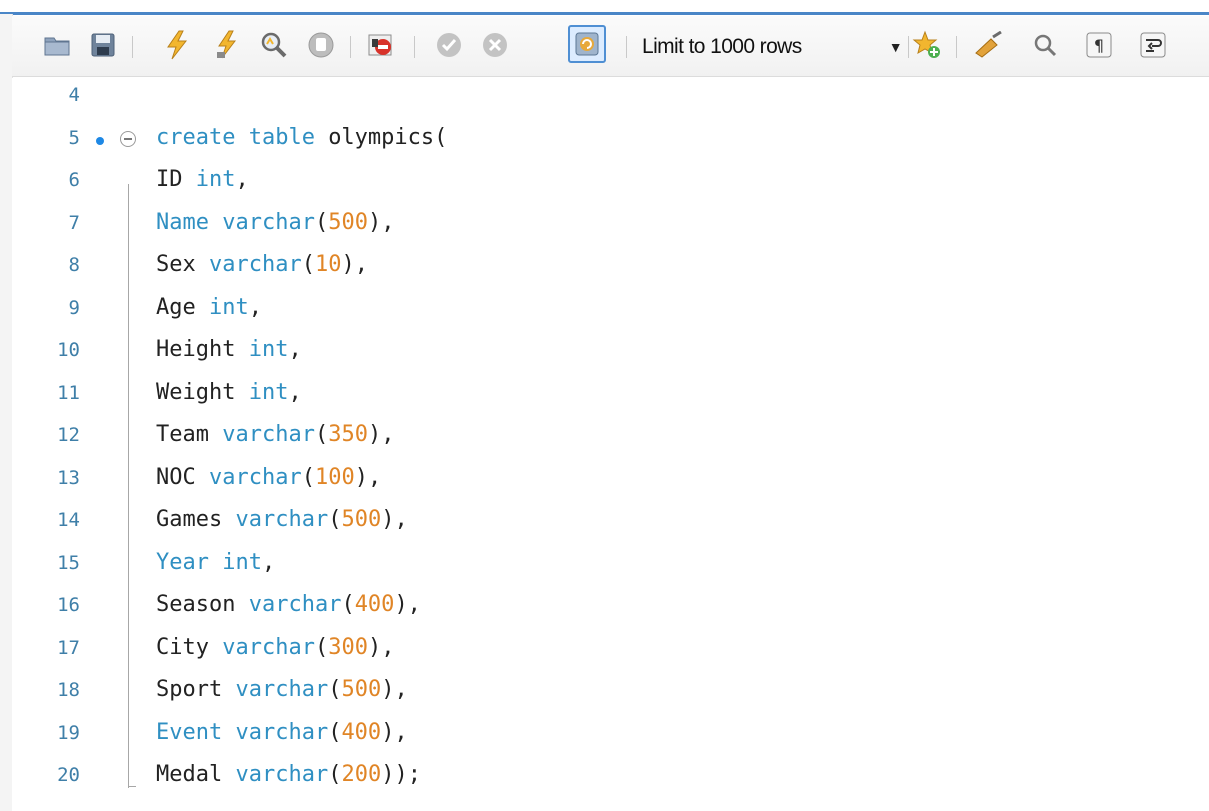 This screenshot has width=1209, height=811. Describe the element at coordinates (189, 647) in the screenshot. I see `sql-text: City` at that location.